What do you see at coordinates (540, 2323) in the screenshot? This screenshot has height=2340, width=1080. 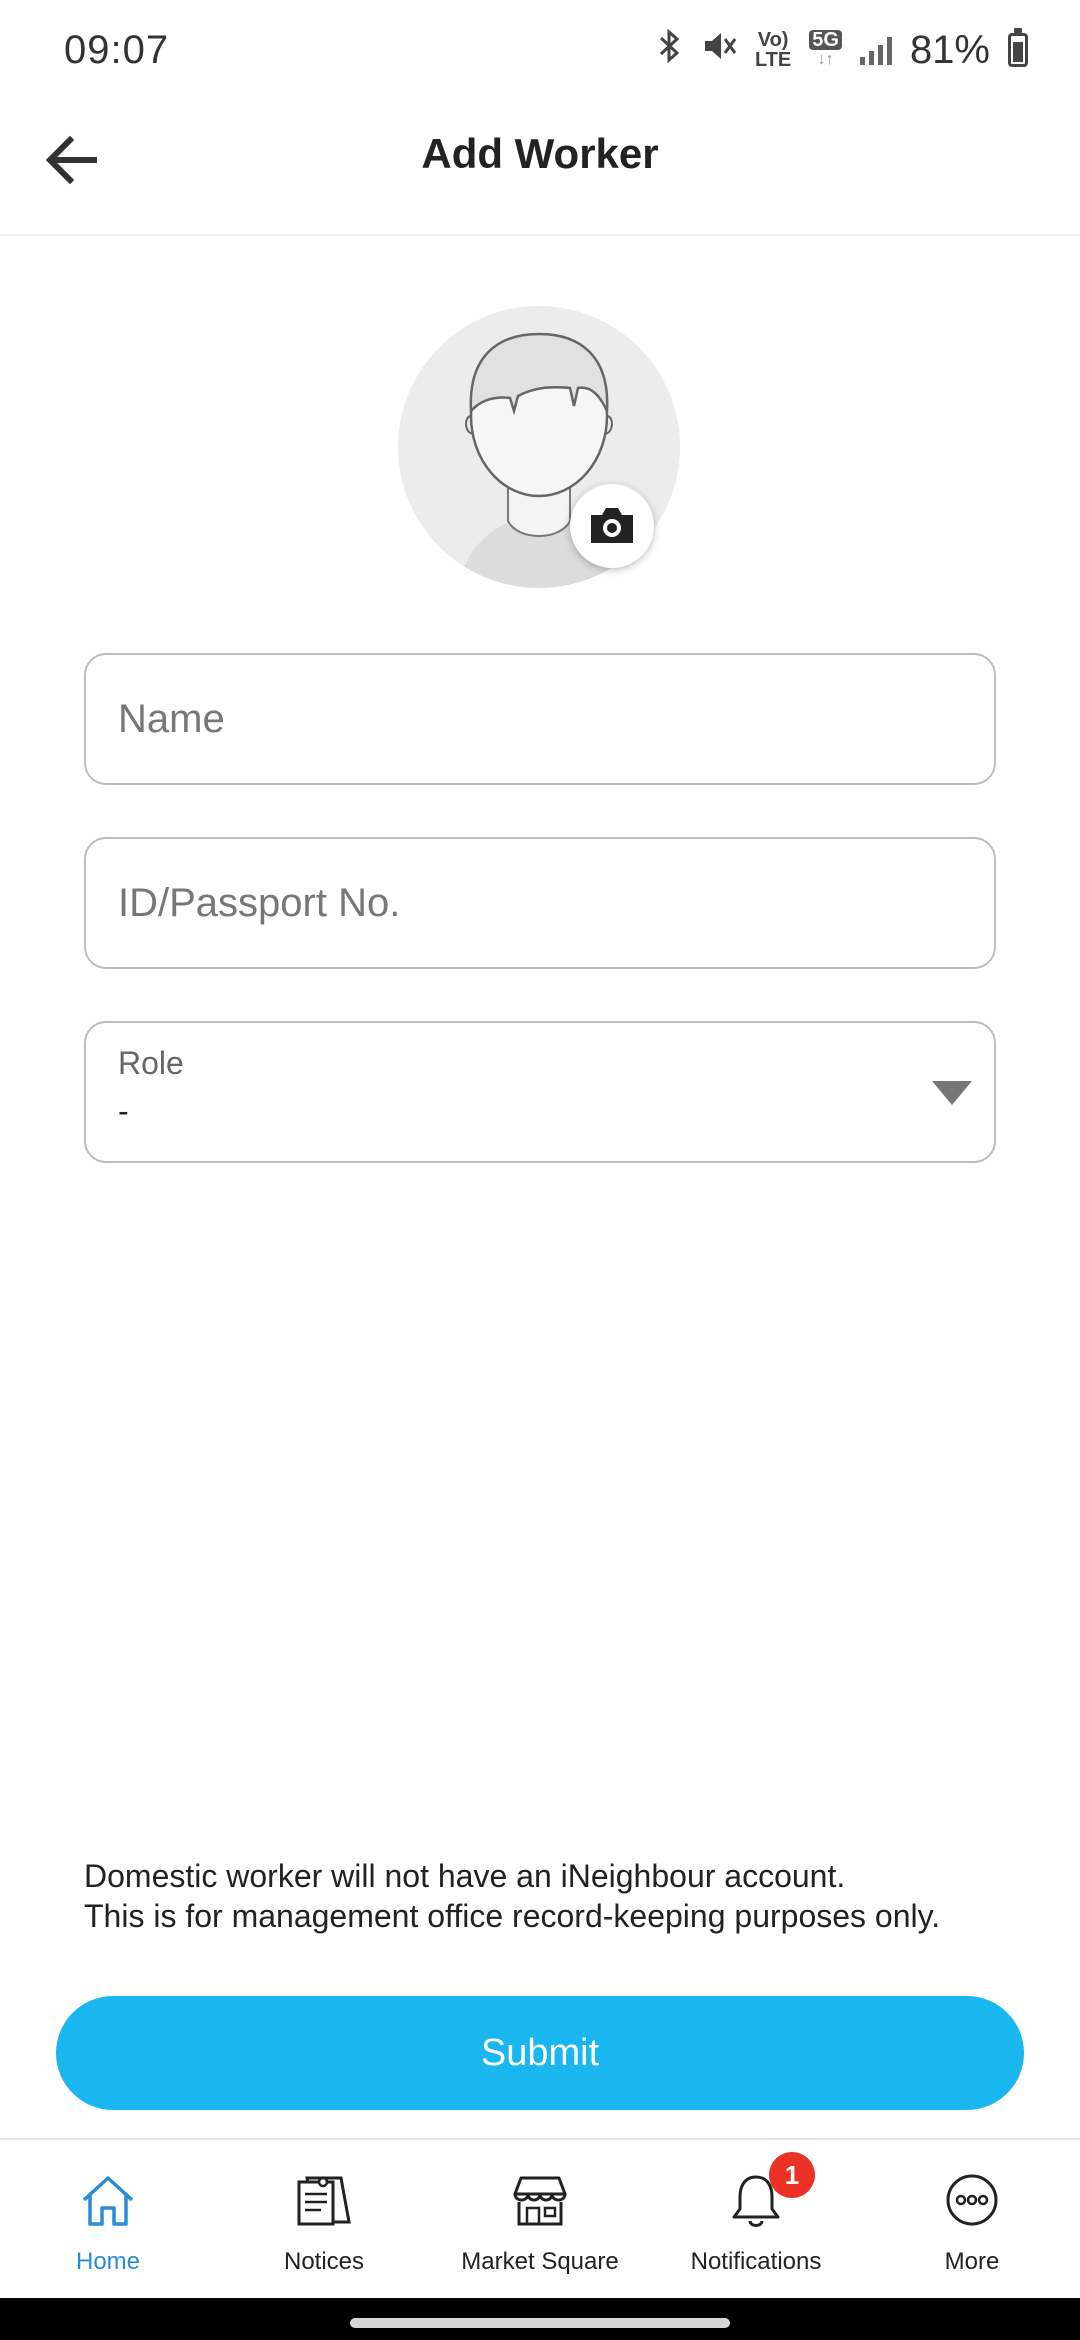 I see `home-gesture-bar` at bounding box center [540, 2323].